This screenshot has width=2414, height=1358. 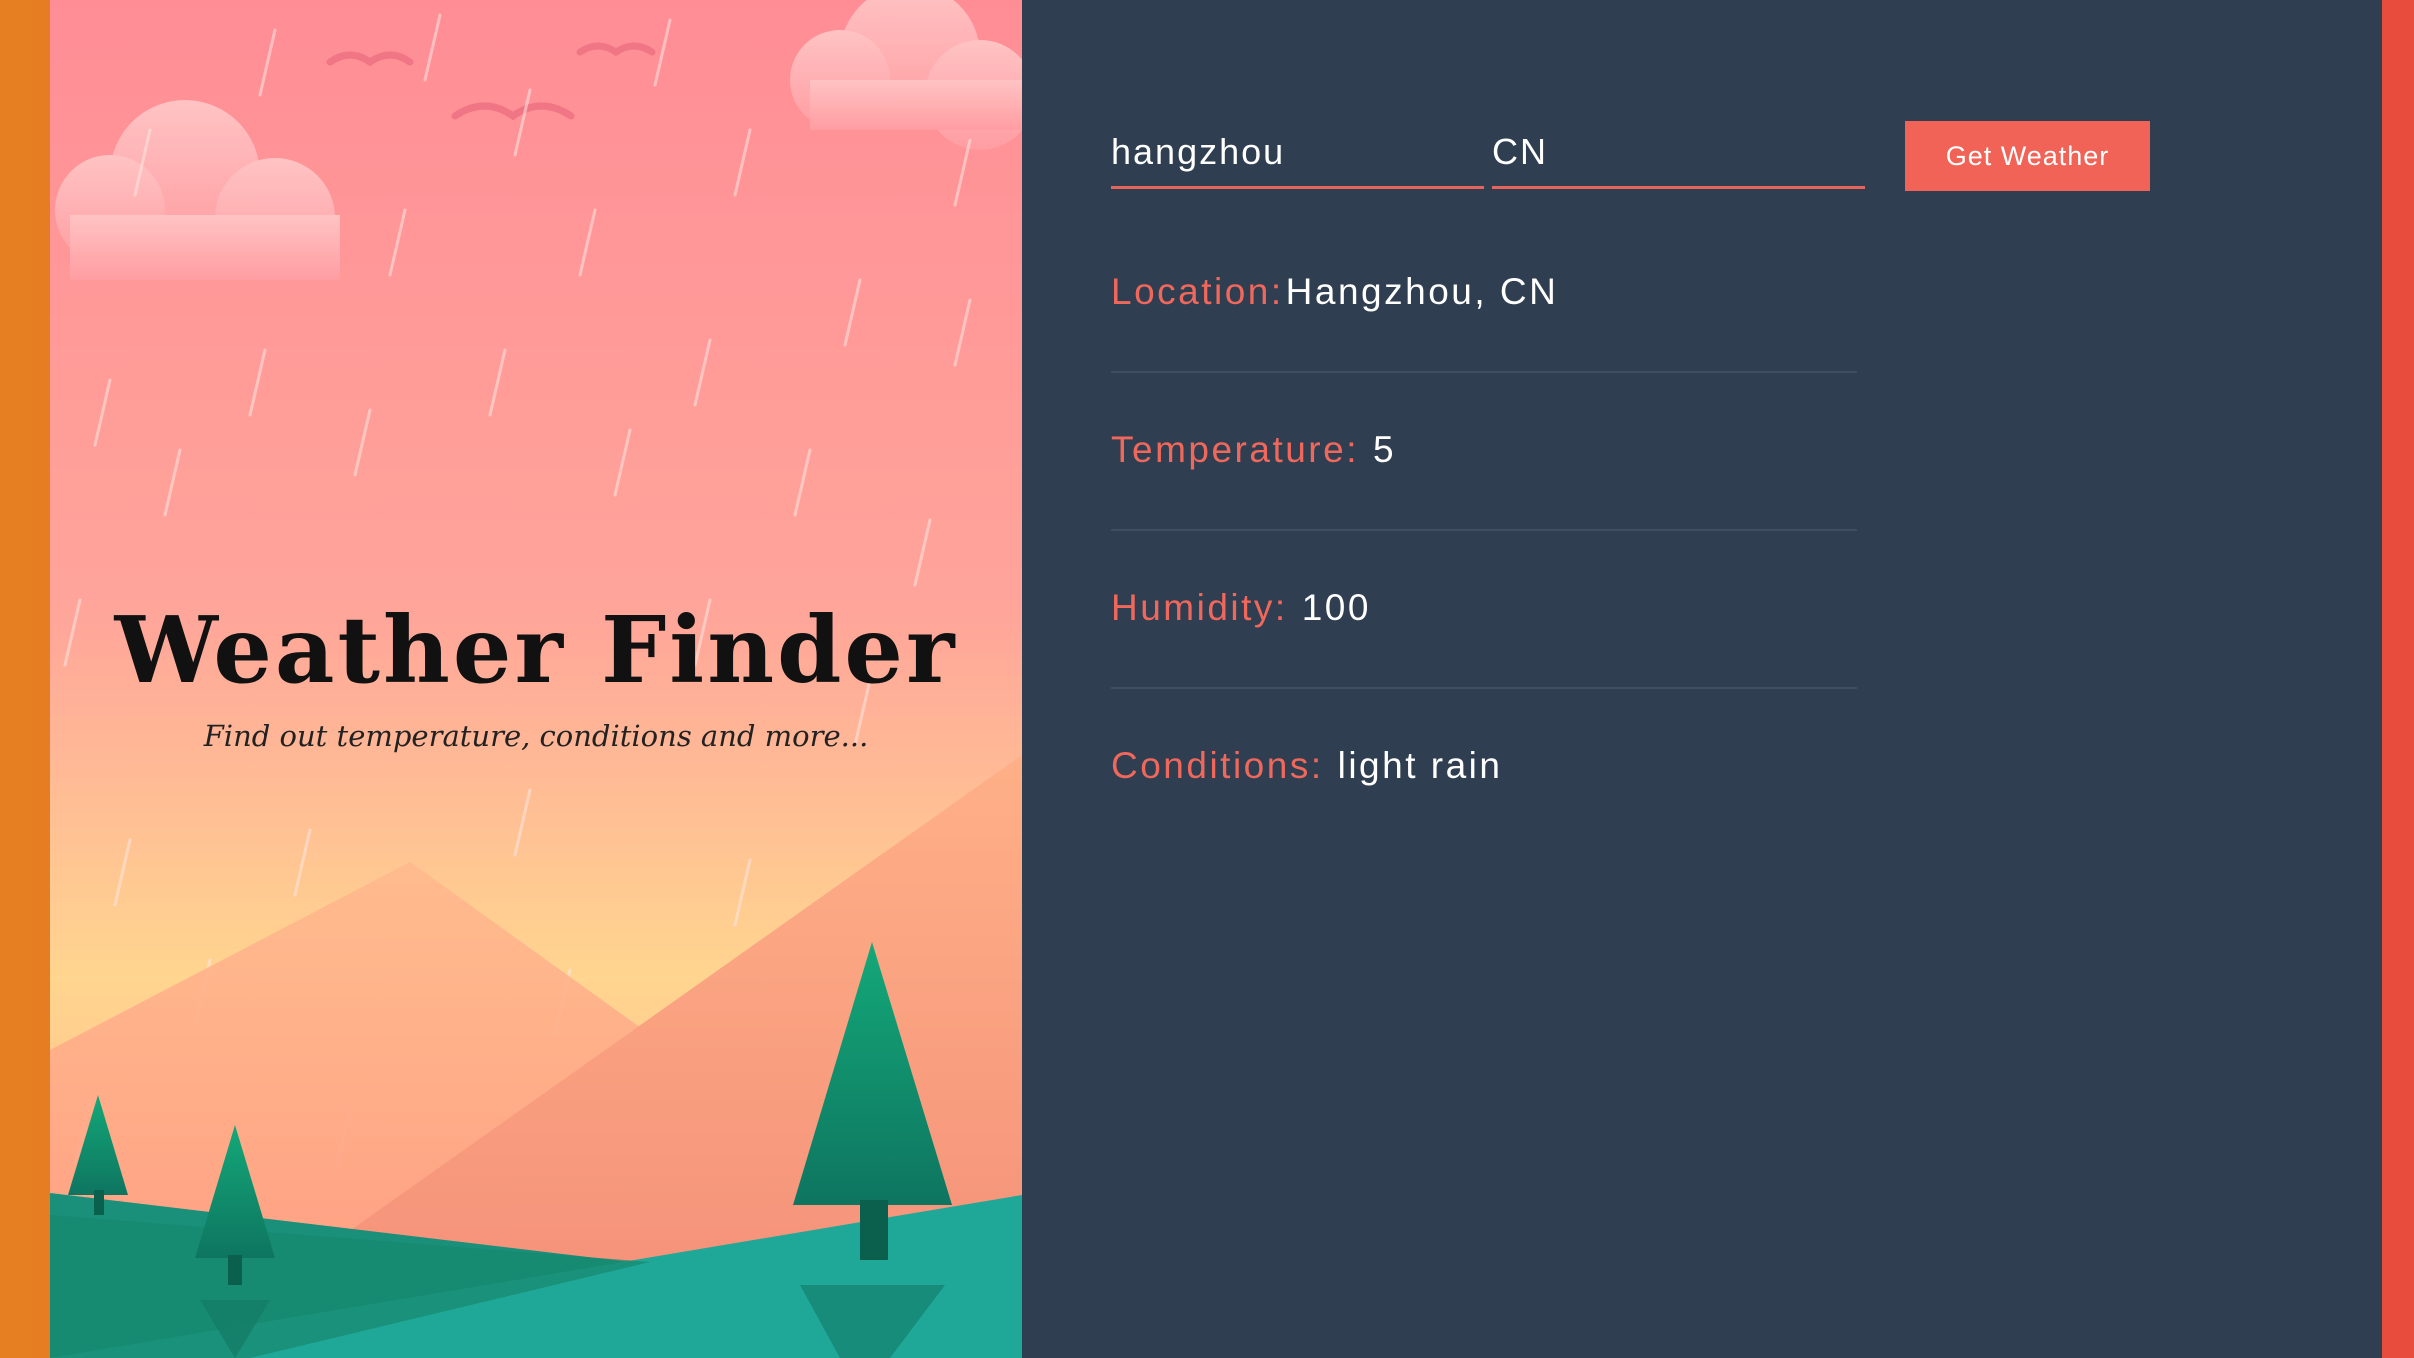 What do you see at coordinates (1484, 609) in the screenshot?
I see `humidity-row: Humidity: 100` at bounding box center [1484, 609].